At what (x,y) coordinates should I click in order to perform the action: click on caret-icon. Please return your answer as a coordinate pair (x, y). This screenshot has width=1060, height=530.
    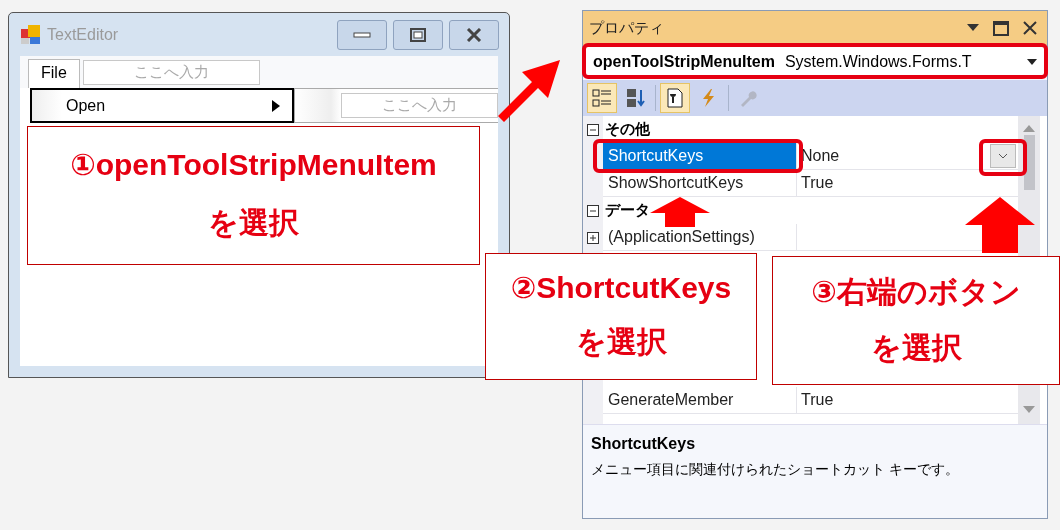
    Looking at the image, I should click on (1032, 61).